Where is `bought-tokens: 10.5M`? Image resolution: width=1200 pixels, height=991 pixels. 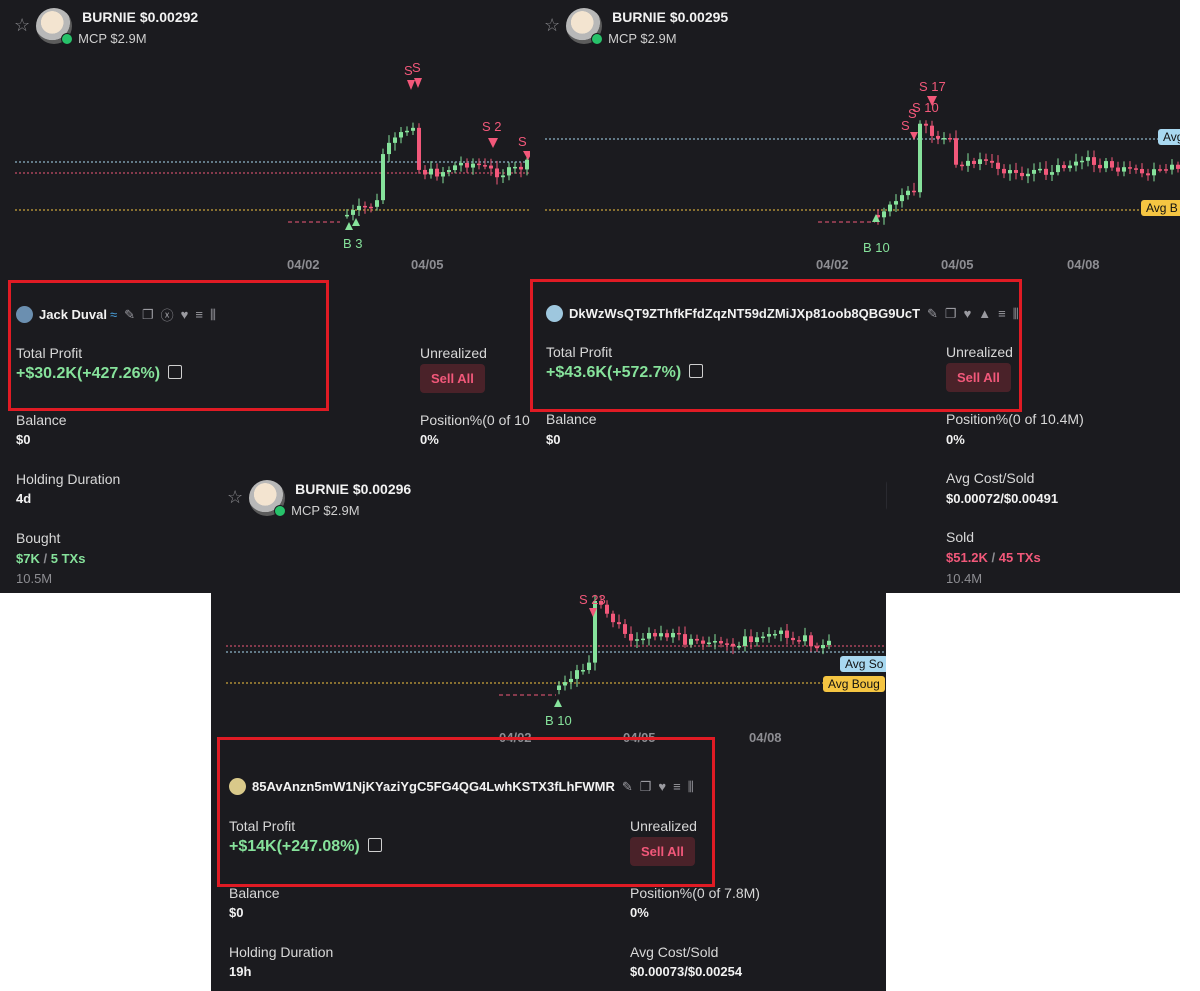 bought-tokens: 10.5M is located at coordinates (34, 578).